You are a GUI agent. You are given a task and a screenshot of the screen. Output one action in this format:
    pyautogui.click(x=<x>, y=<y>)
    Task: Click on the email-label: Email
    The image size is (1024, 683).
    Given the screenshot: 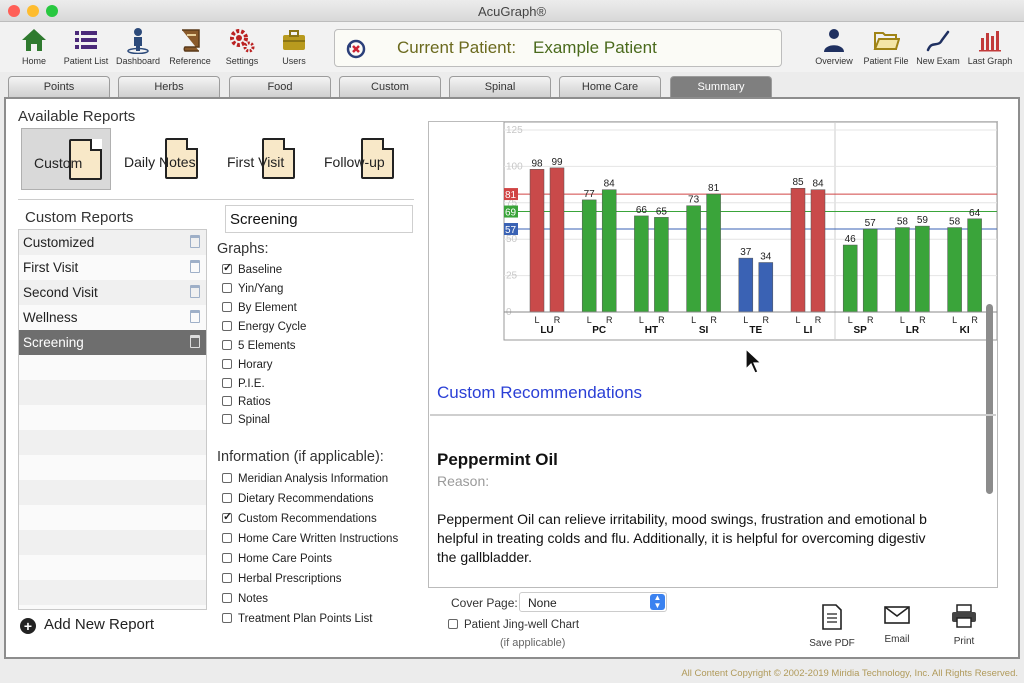 What is the action you would take?
    pyautogui.click(x=897, y=639)
    